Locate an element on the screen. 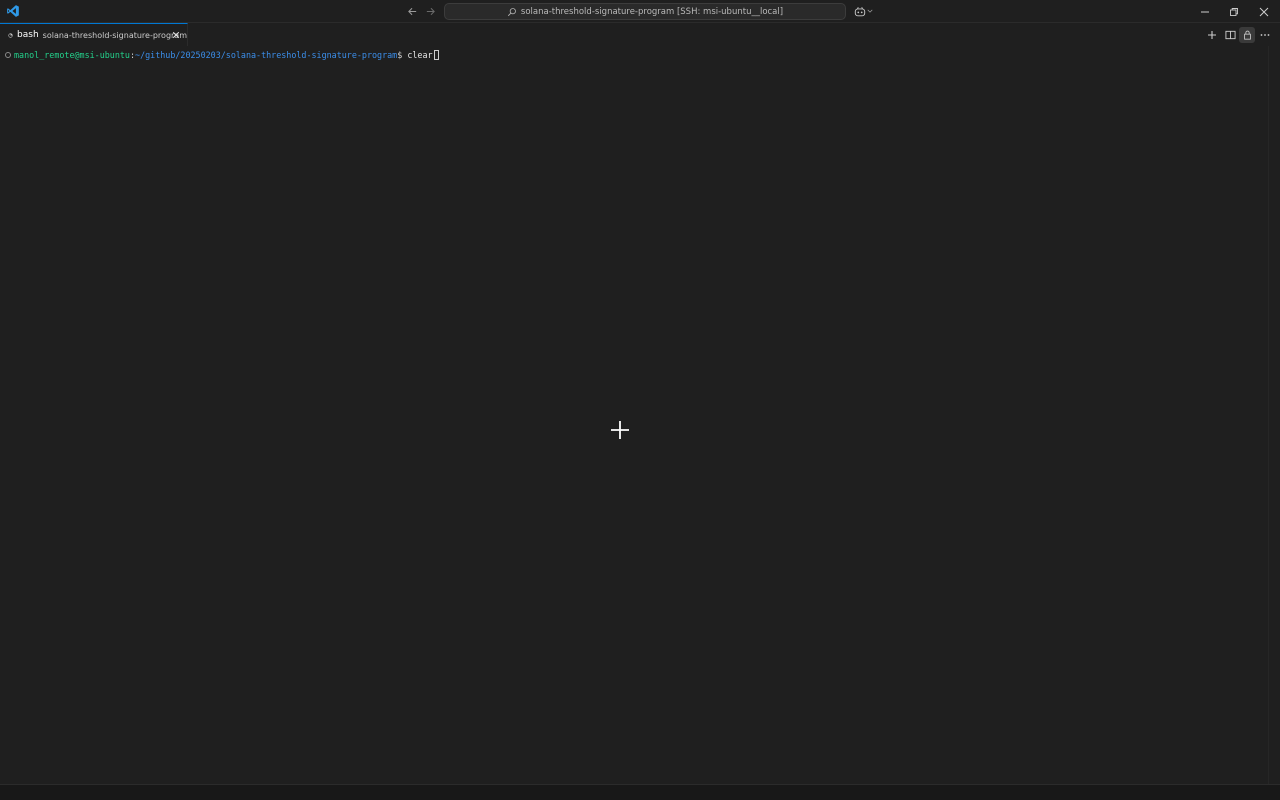  forward-arrow-icon is located at coordinates (430, 11).